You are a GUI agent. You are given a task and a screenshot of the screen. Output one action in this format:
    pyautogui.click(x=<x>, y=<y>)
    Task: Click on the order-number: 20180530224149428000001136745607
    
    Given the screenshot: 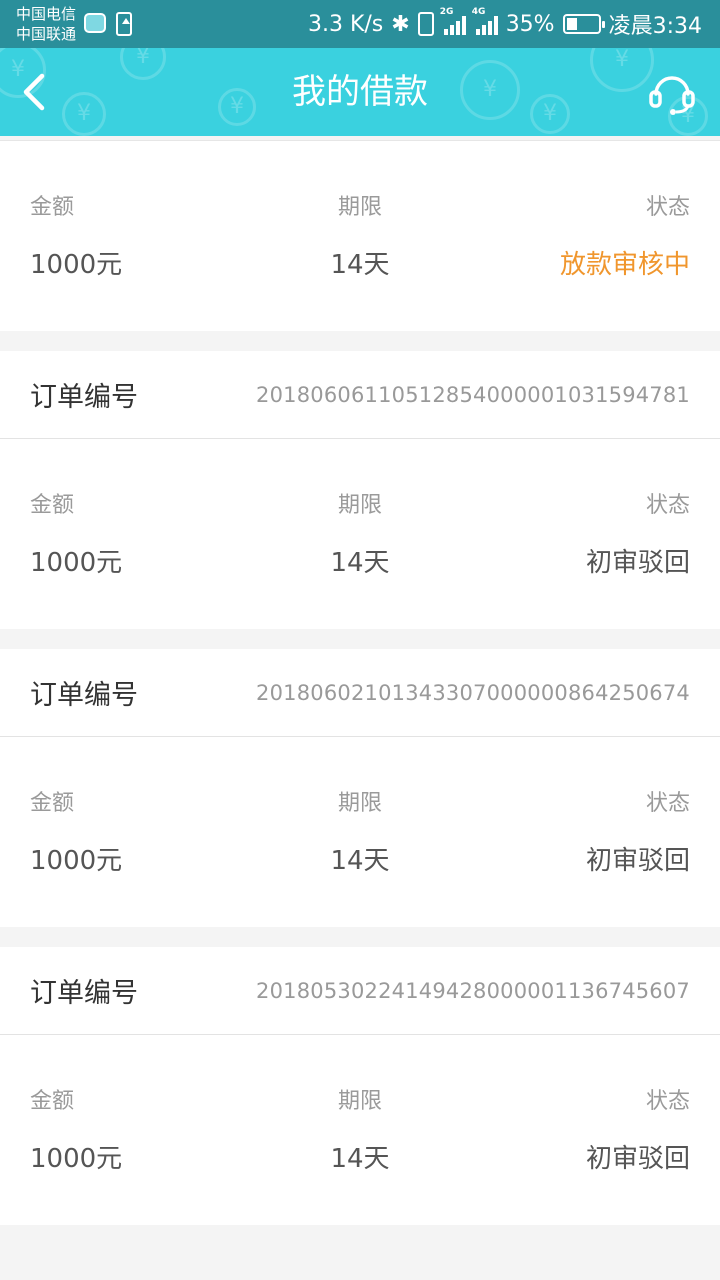 What is the action you would take?
    pyautogui.click(x=473, y=990)
    